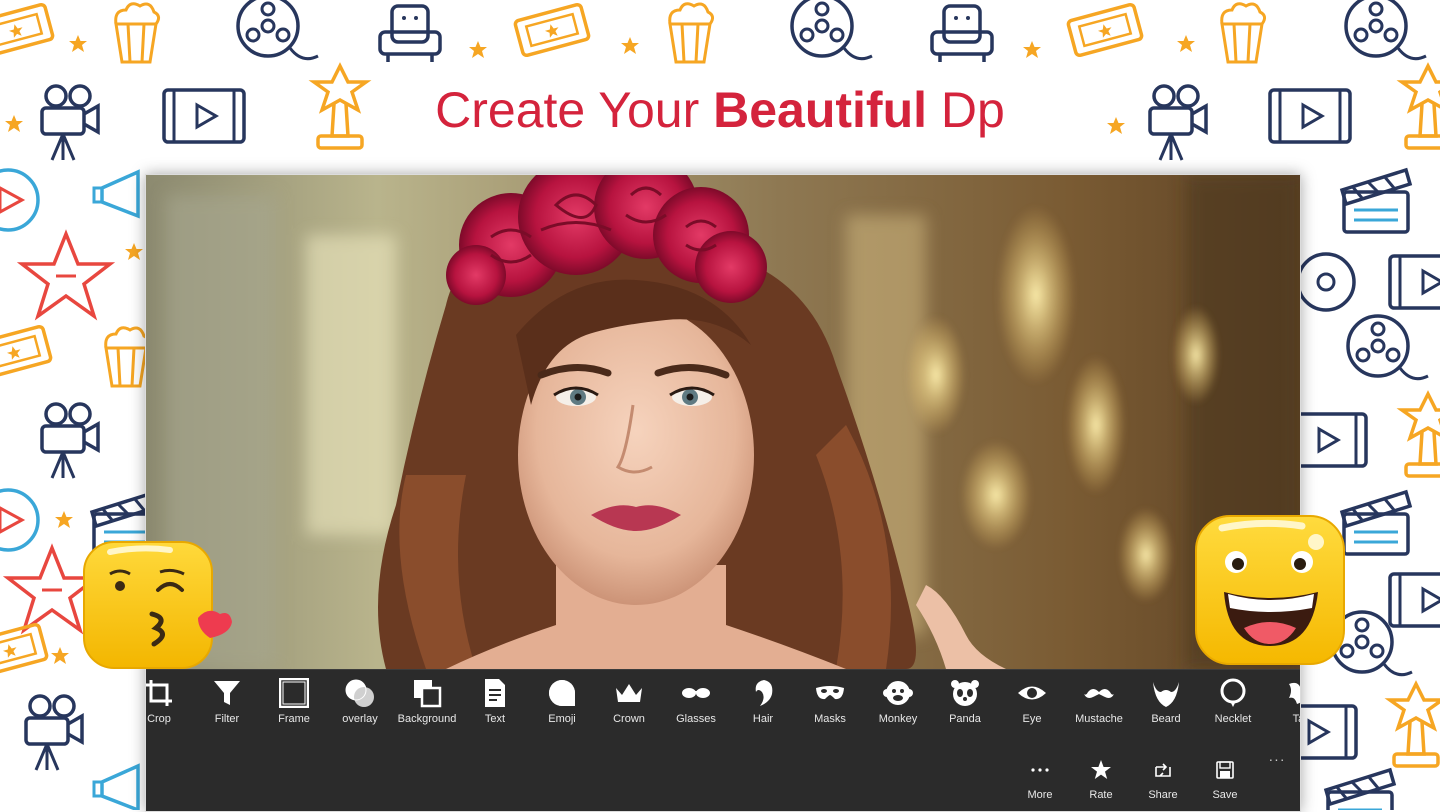  I want to click on tool-monkey: Monkey, so click(898, 702).